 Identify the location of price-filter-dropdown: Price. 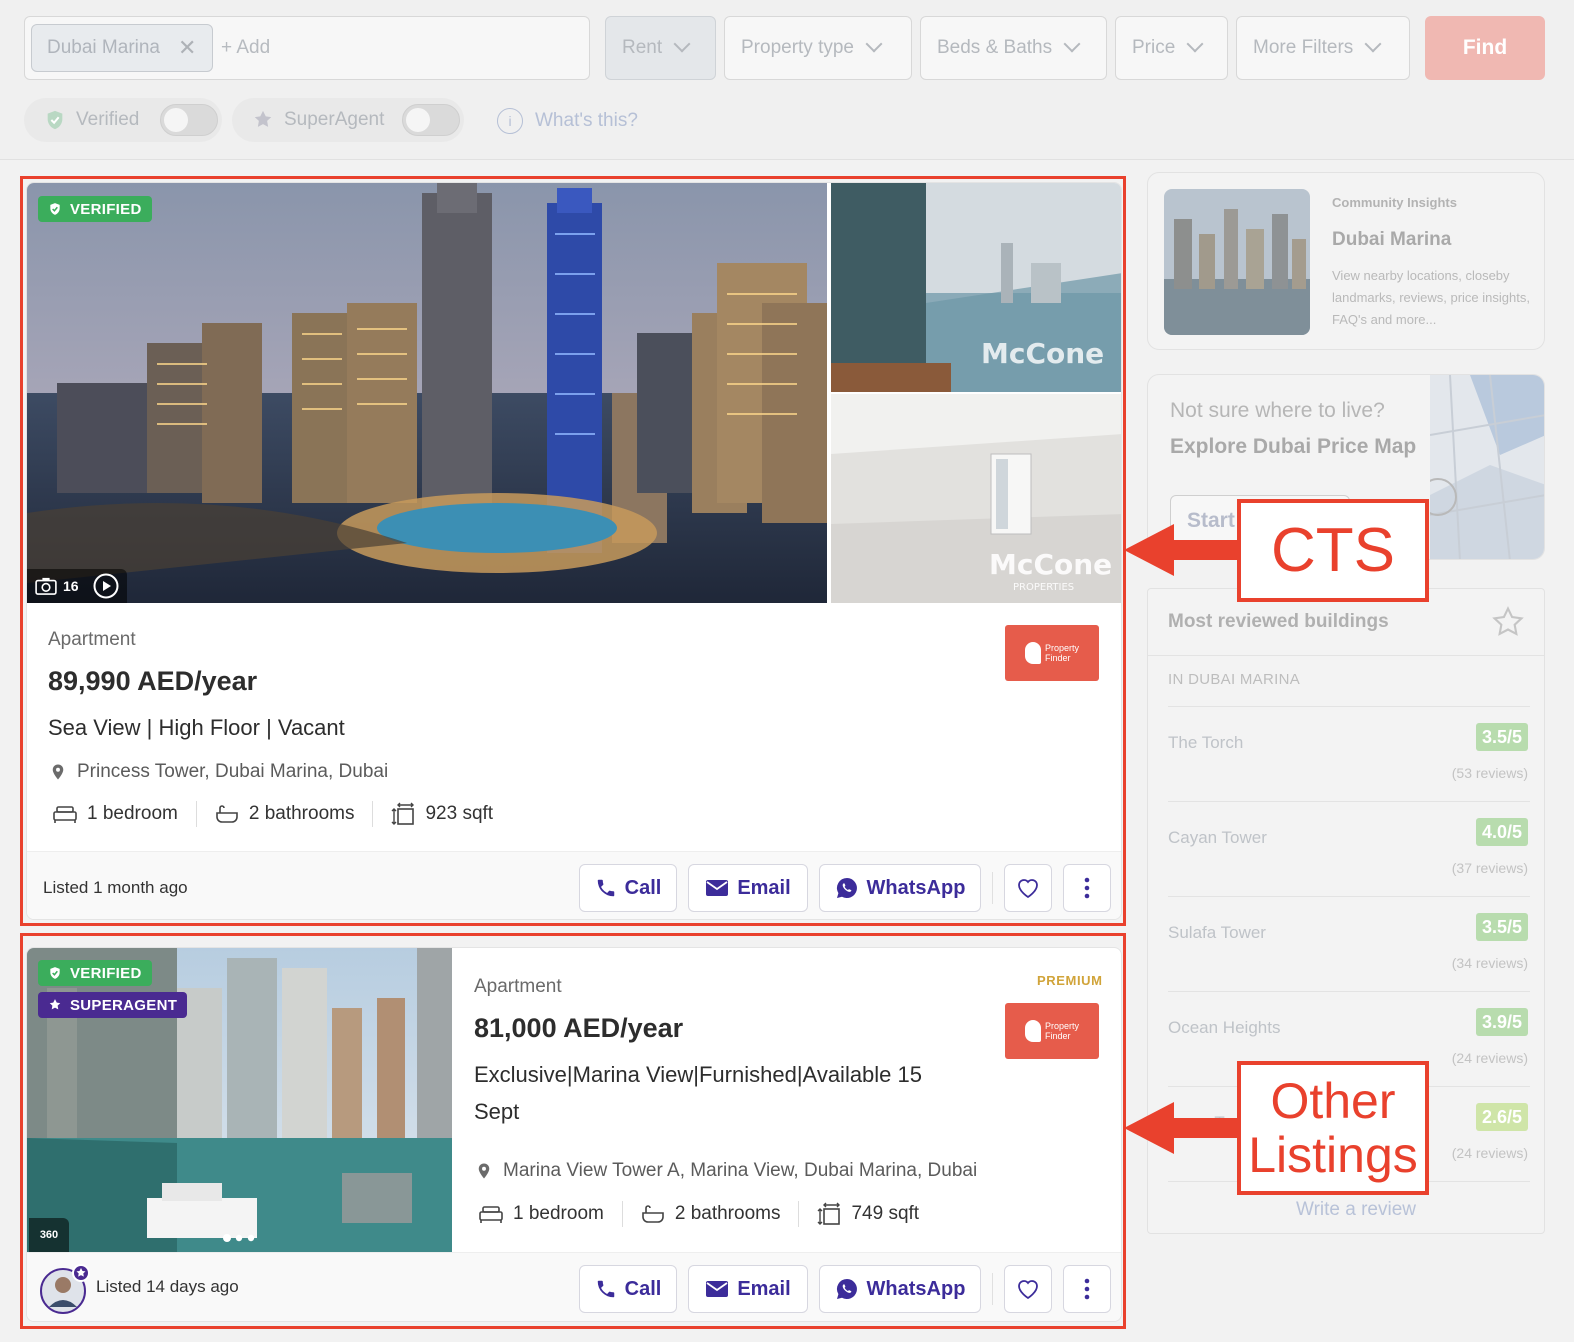
(1171, 48).